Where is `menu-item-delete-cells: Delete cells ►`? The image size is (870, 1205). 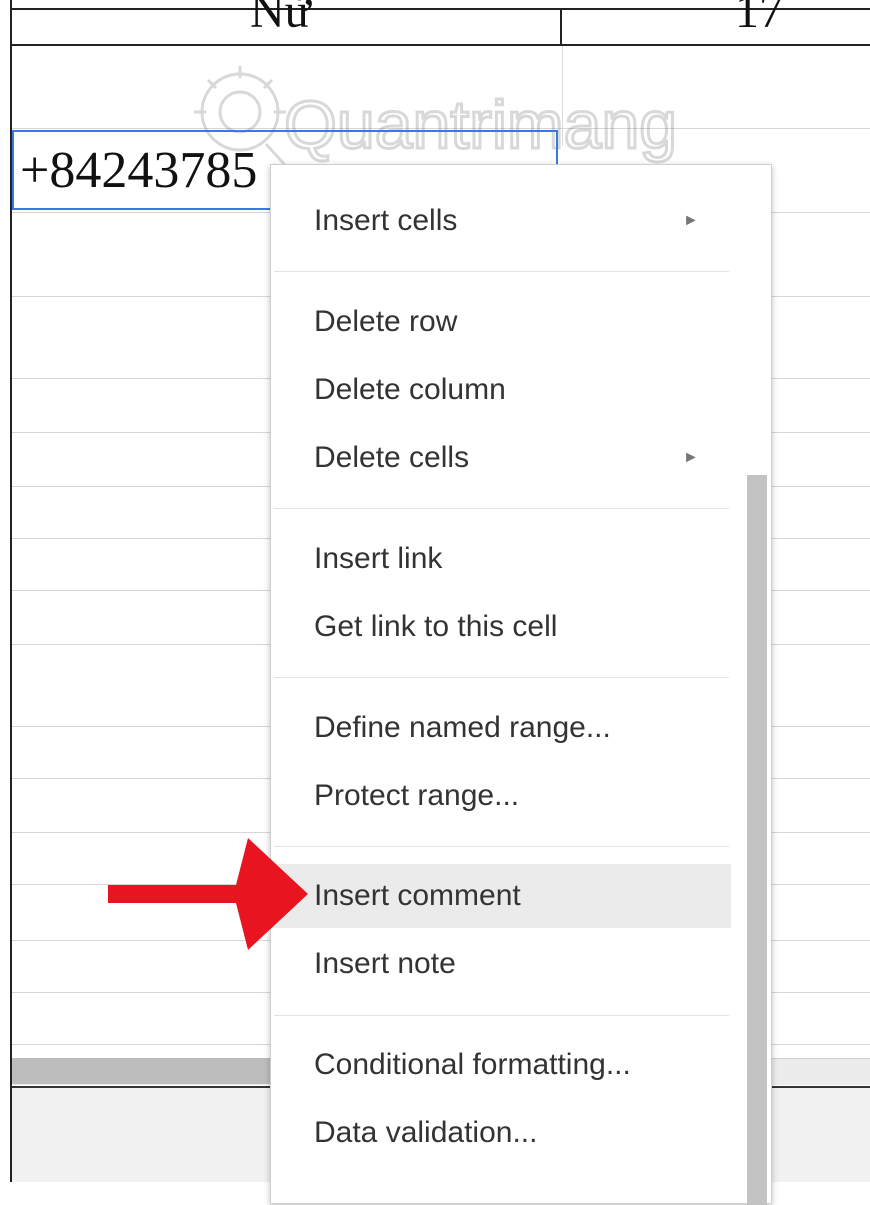 menu-item-delete-cells: Delete cells ► is located at coordinates (501, 458).